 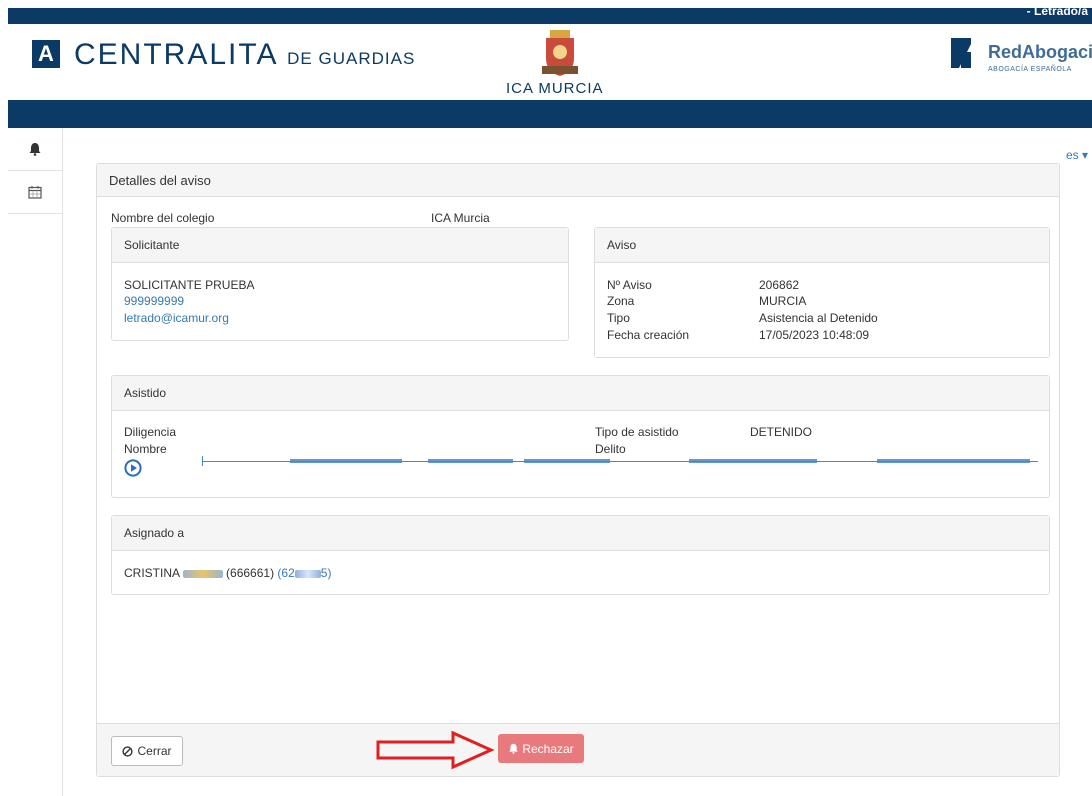 What do you see at coordinates (145, 449) in the screenshot?
I see `nombre-label: Nombre` at bounding box center [145, 449].